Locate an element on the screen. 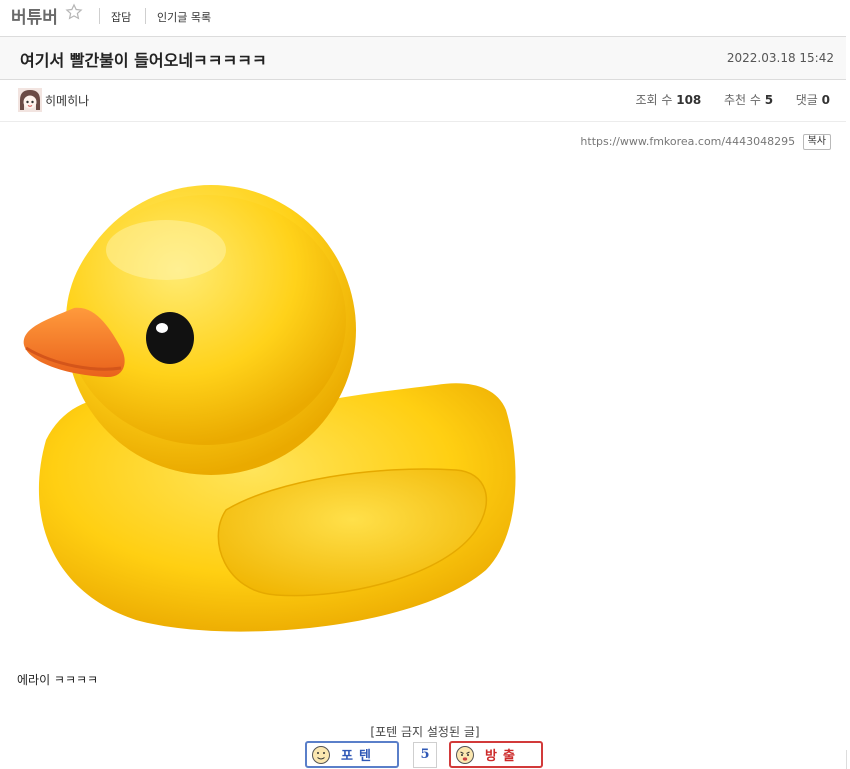 This screenshot has height=769, width=850. post-stats: 조회 수 108 추천 수 5 댓글 0 is located at coordinates (732, 99).